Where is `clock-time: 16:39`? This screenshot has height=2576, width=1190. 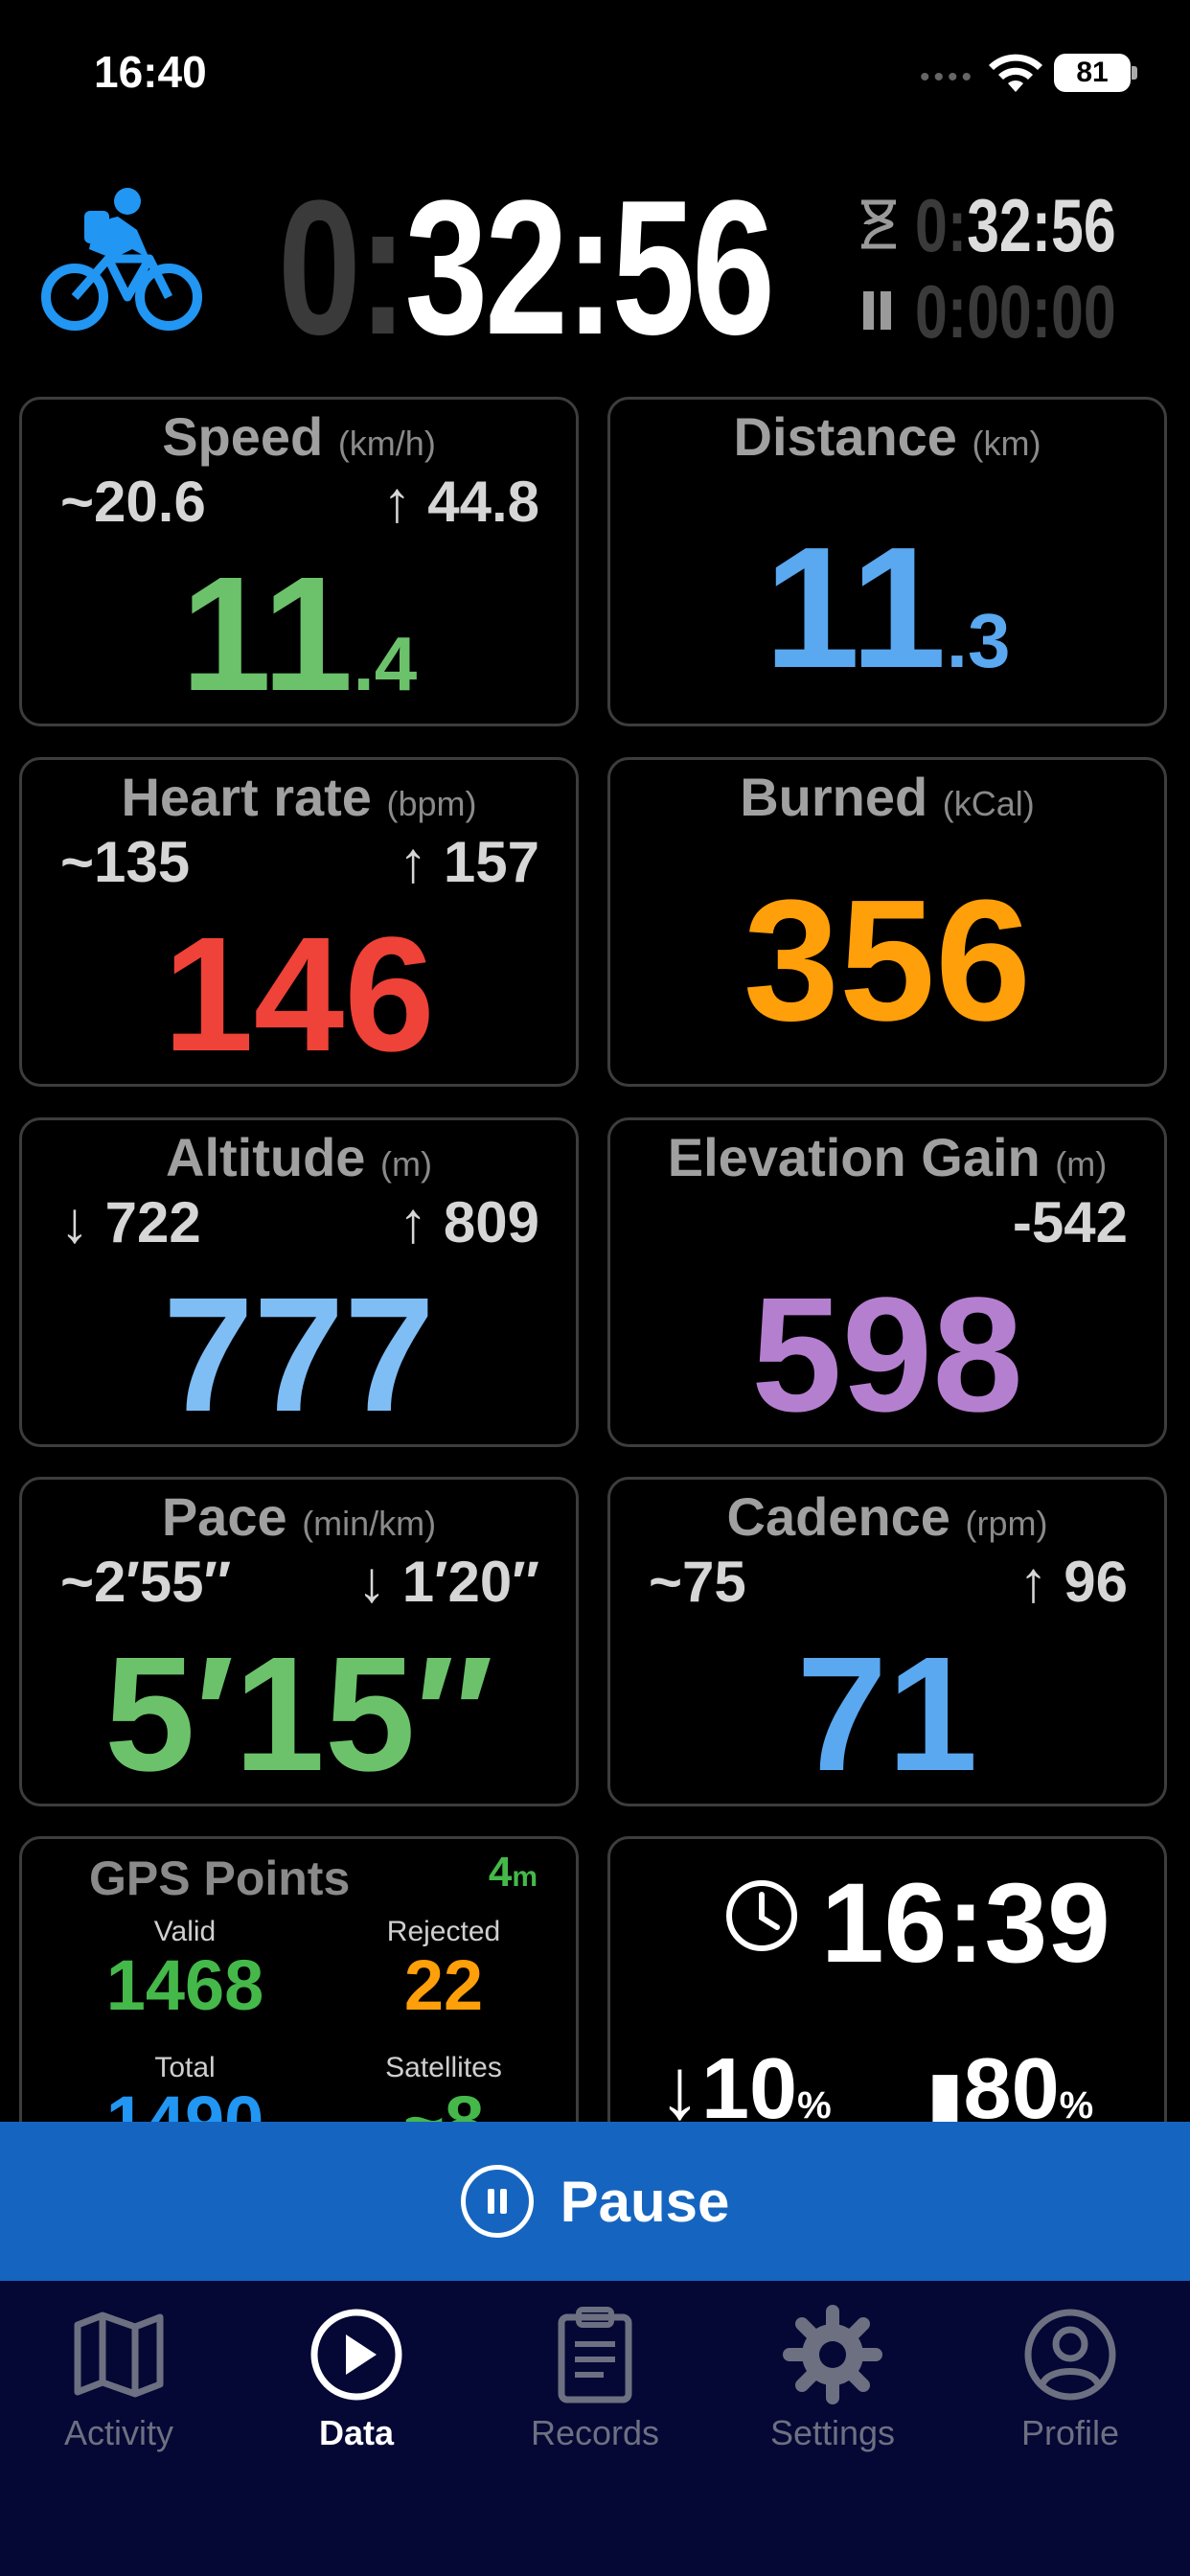 clock-time: 16:39 is located at coordinates (966, 1924).